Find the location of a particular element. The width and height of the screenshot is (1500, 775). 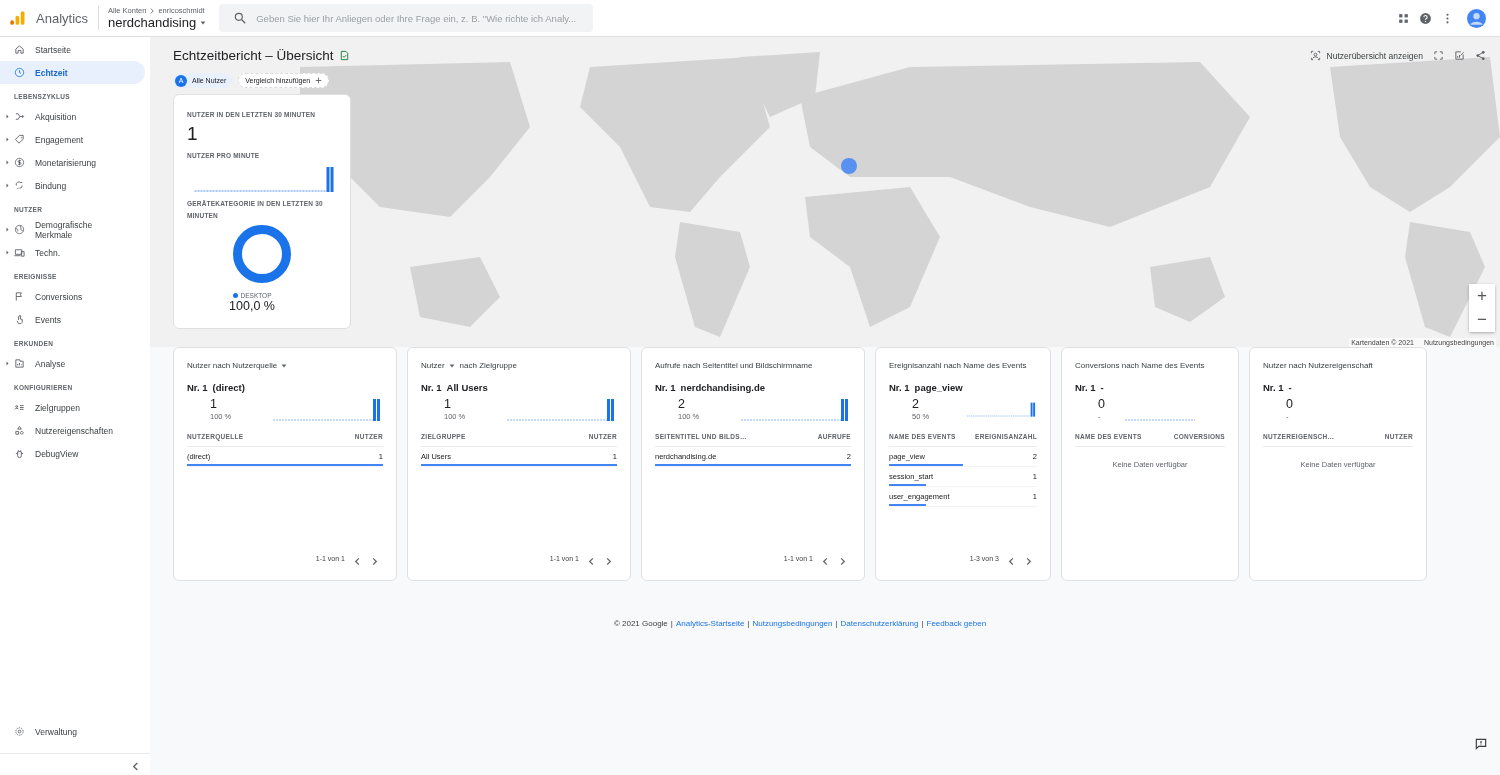

audience-icon is located at coordinates (19, 407).